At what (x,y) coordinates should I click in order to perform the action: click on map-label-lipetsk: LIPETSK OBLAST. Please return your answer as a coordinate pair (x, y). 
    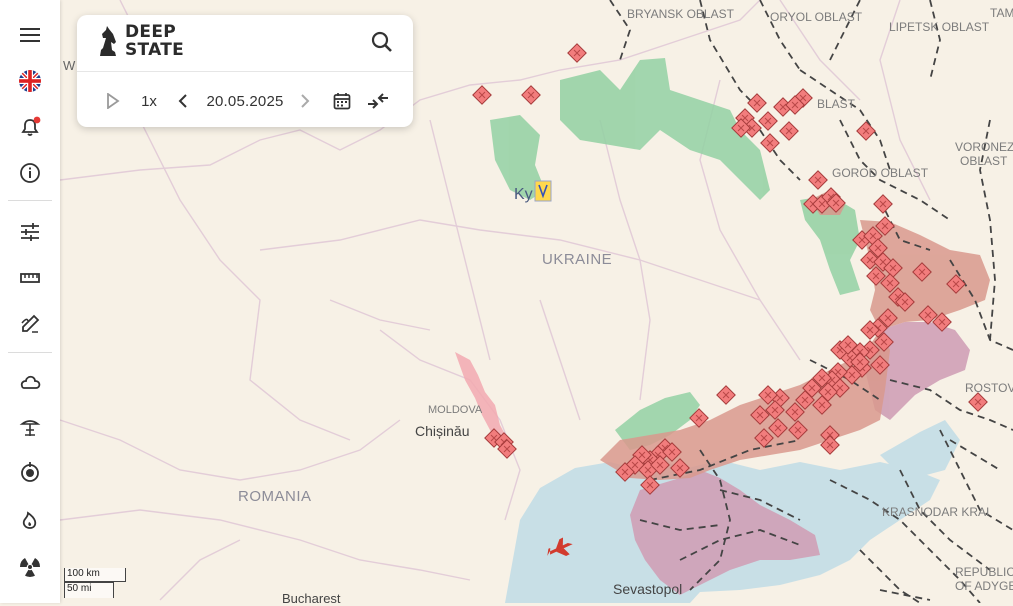
    Looking at the image, I should click on (939, 27).